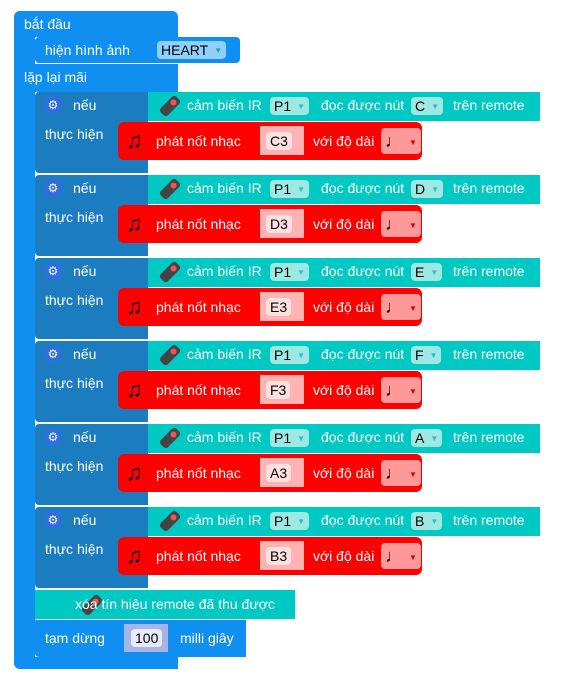 Image resolution: width=565 pixels, height=679 pixels. What do you see at coordinates (75, 638) in the screenshot?
I see `pause-label: tạm dừng` at bounding box center [75, 638].